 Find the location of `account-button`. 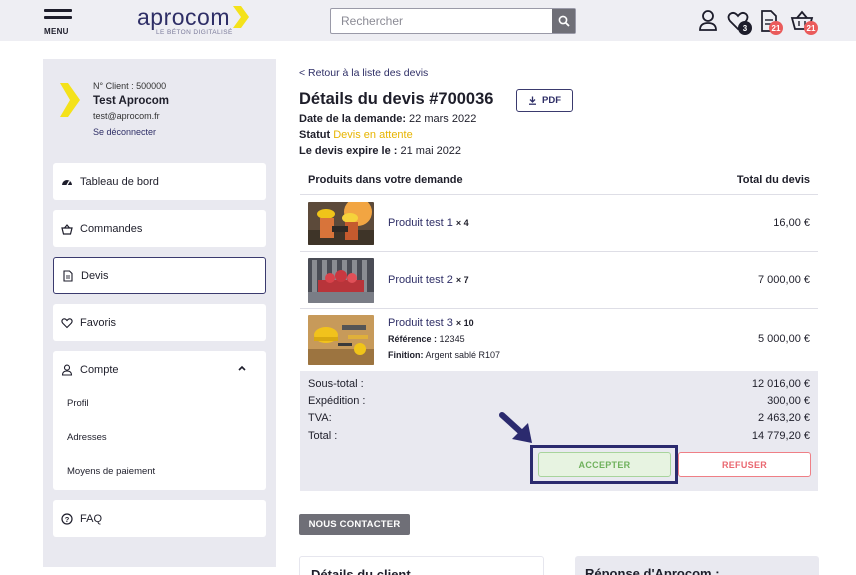

account-button is located at coordinates (709, 21).